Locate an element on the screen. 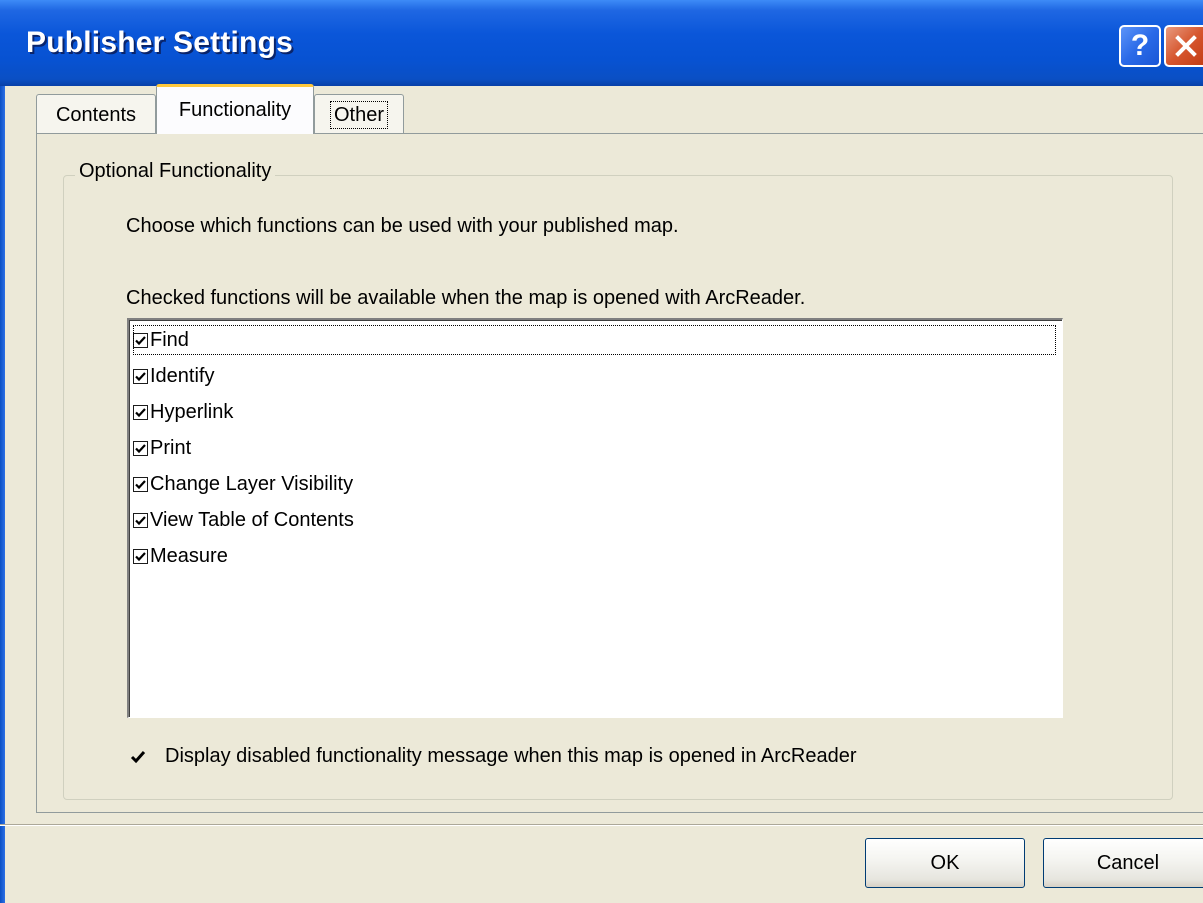  list-item-measure: Measure is located at coordinates (180, 556).